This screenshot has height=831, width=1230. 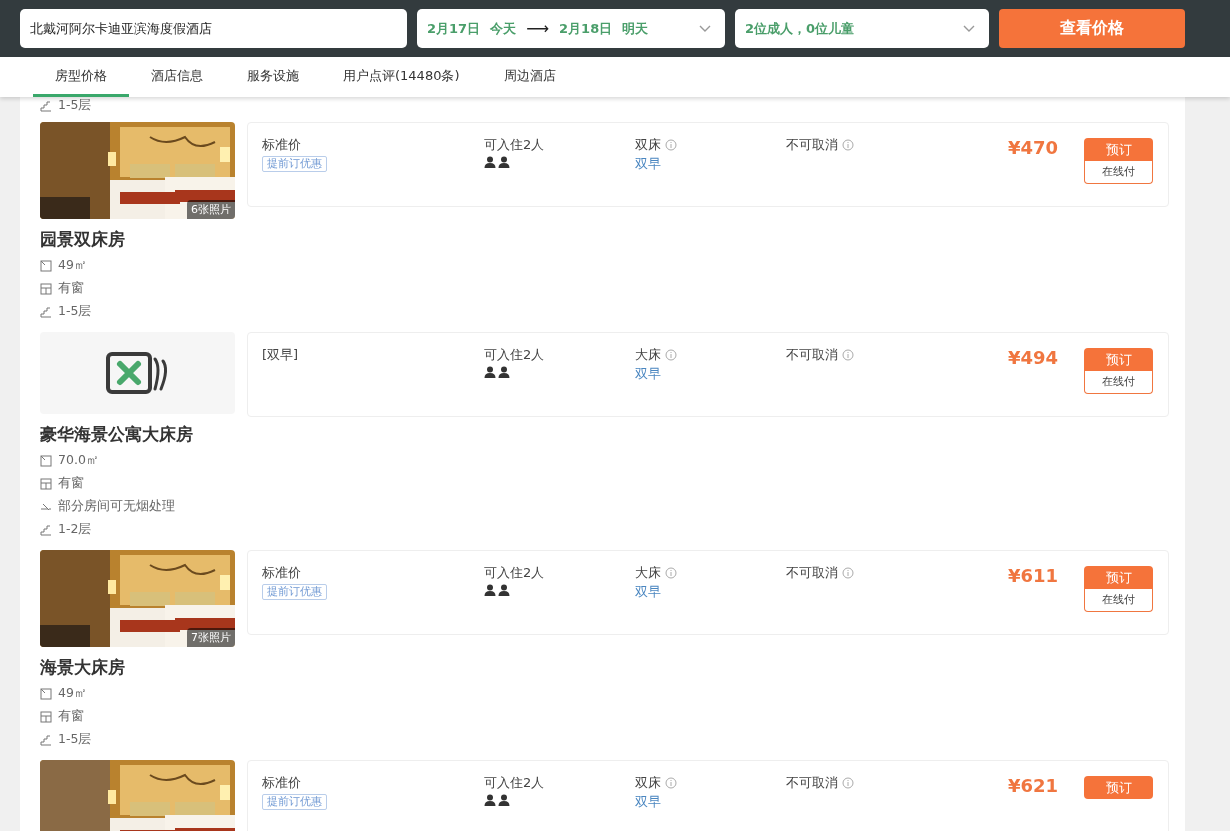 What do you see at coordinates (213, 28) in the screenshot?
I see `hotel-field: 北戴河阿尔卡迪亚滨海度假酒店` at bounding box center [213, 28].